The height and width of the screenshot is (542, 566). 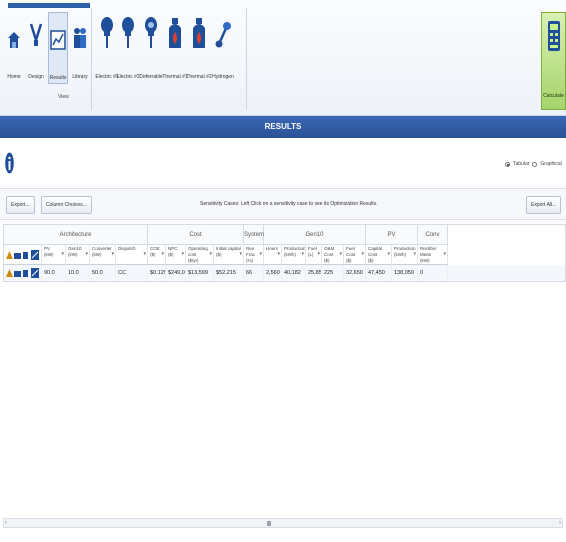 I want to click on column-group-header: Gen10, so click(x=315, y=235).